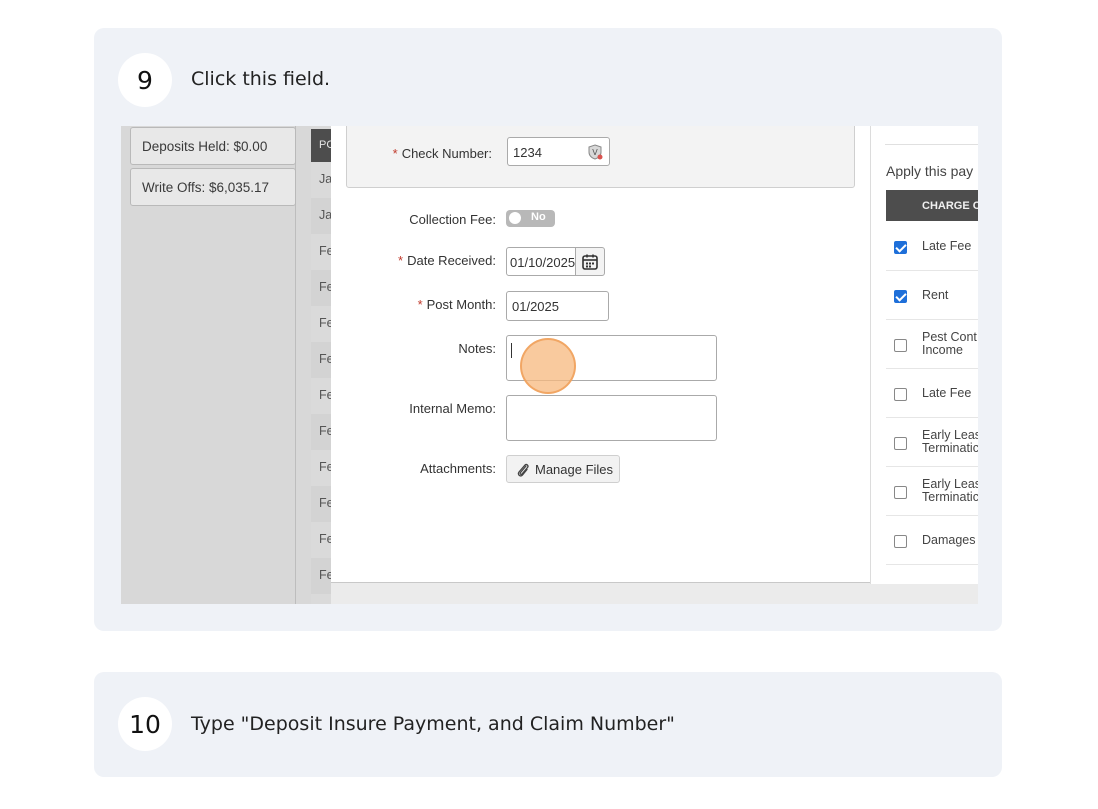 The width and height of the screenshot is (1098, 809). What do you see at coordinates (452, 219) in the screenshot?
I see `collection-fee-label: Collection Fee:` at bounding box center [452, 219].